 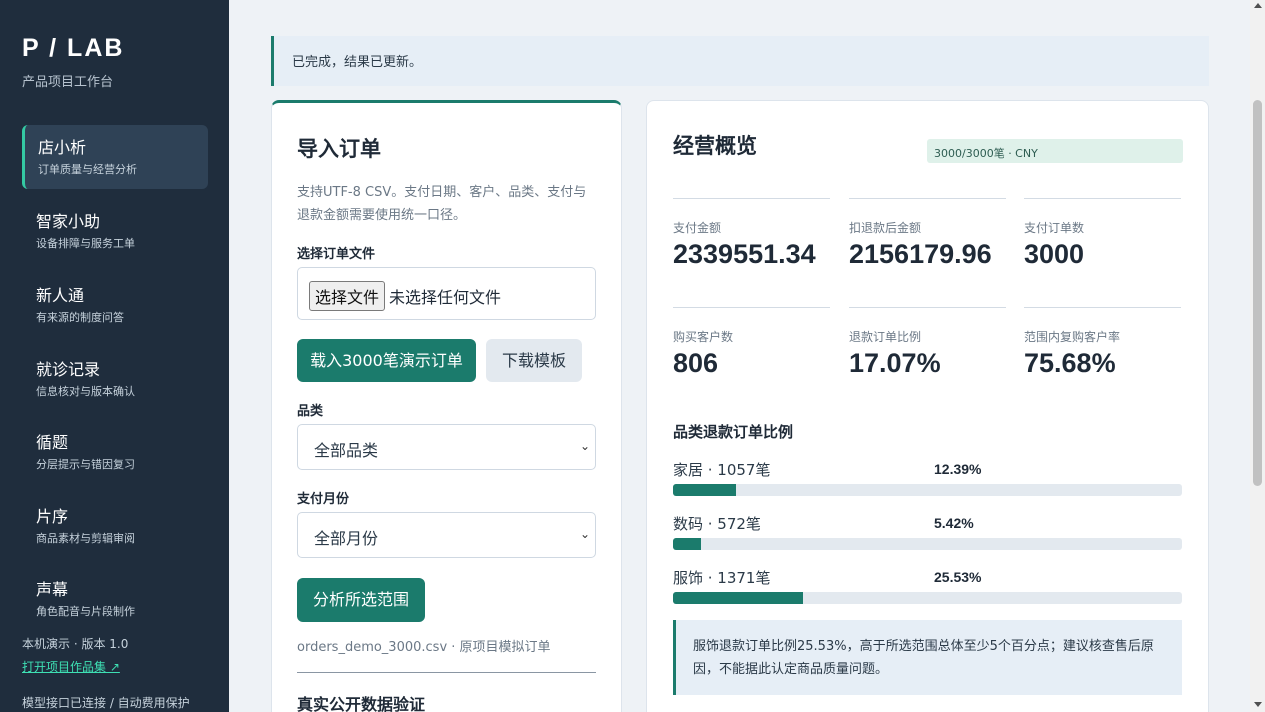 What do you see at coordinates (733, 432) in the screenshot?
I see `refund-chart-title: 品类退款订单比例` at bounding box center [733, 432].